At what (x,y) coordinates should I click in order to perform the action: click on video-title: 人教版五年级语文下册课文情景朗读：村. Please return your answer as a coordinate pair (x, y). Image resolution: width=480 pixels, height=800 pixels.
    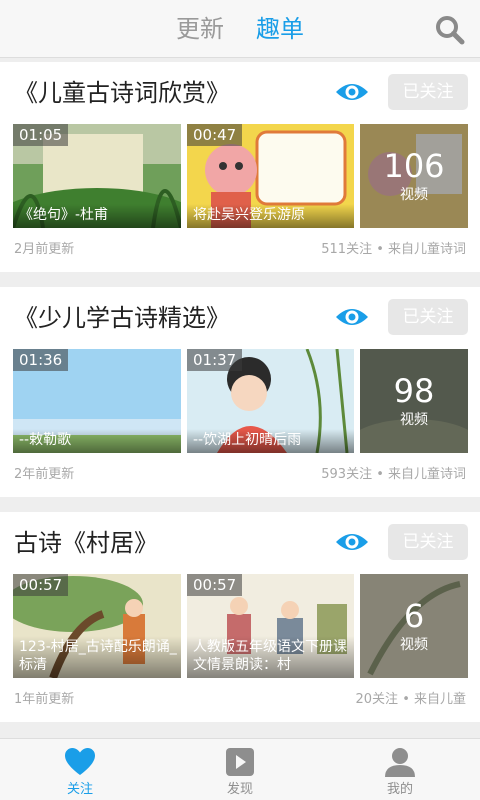
    Looking at the image, I should click on (270, 657).